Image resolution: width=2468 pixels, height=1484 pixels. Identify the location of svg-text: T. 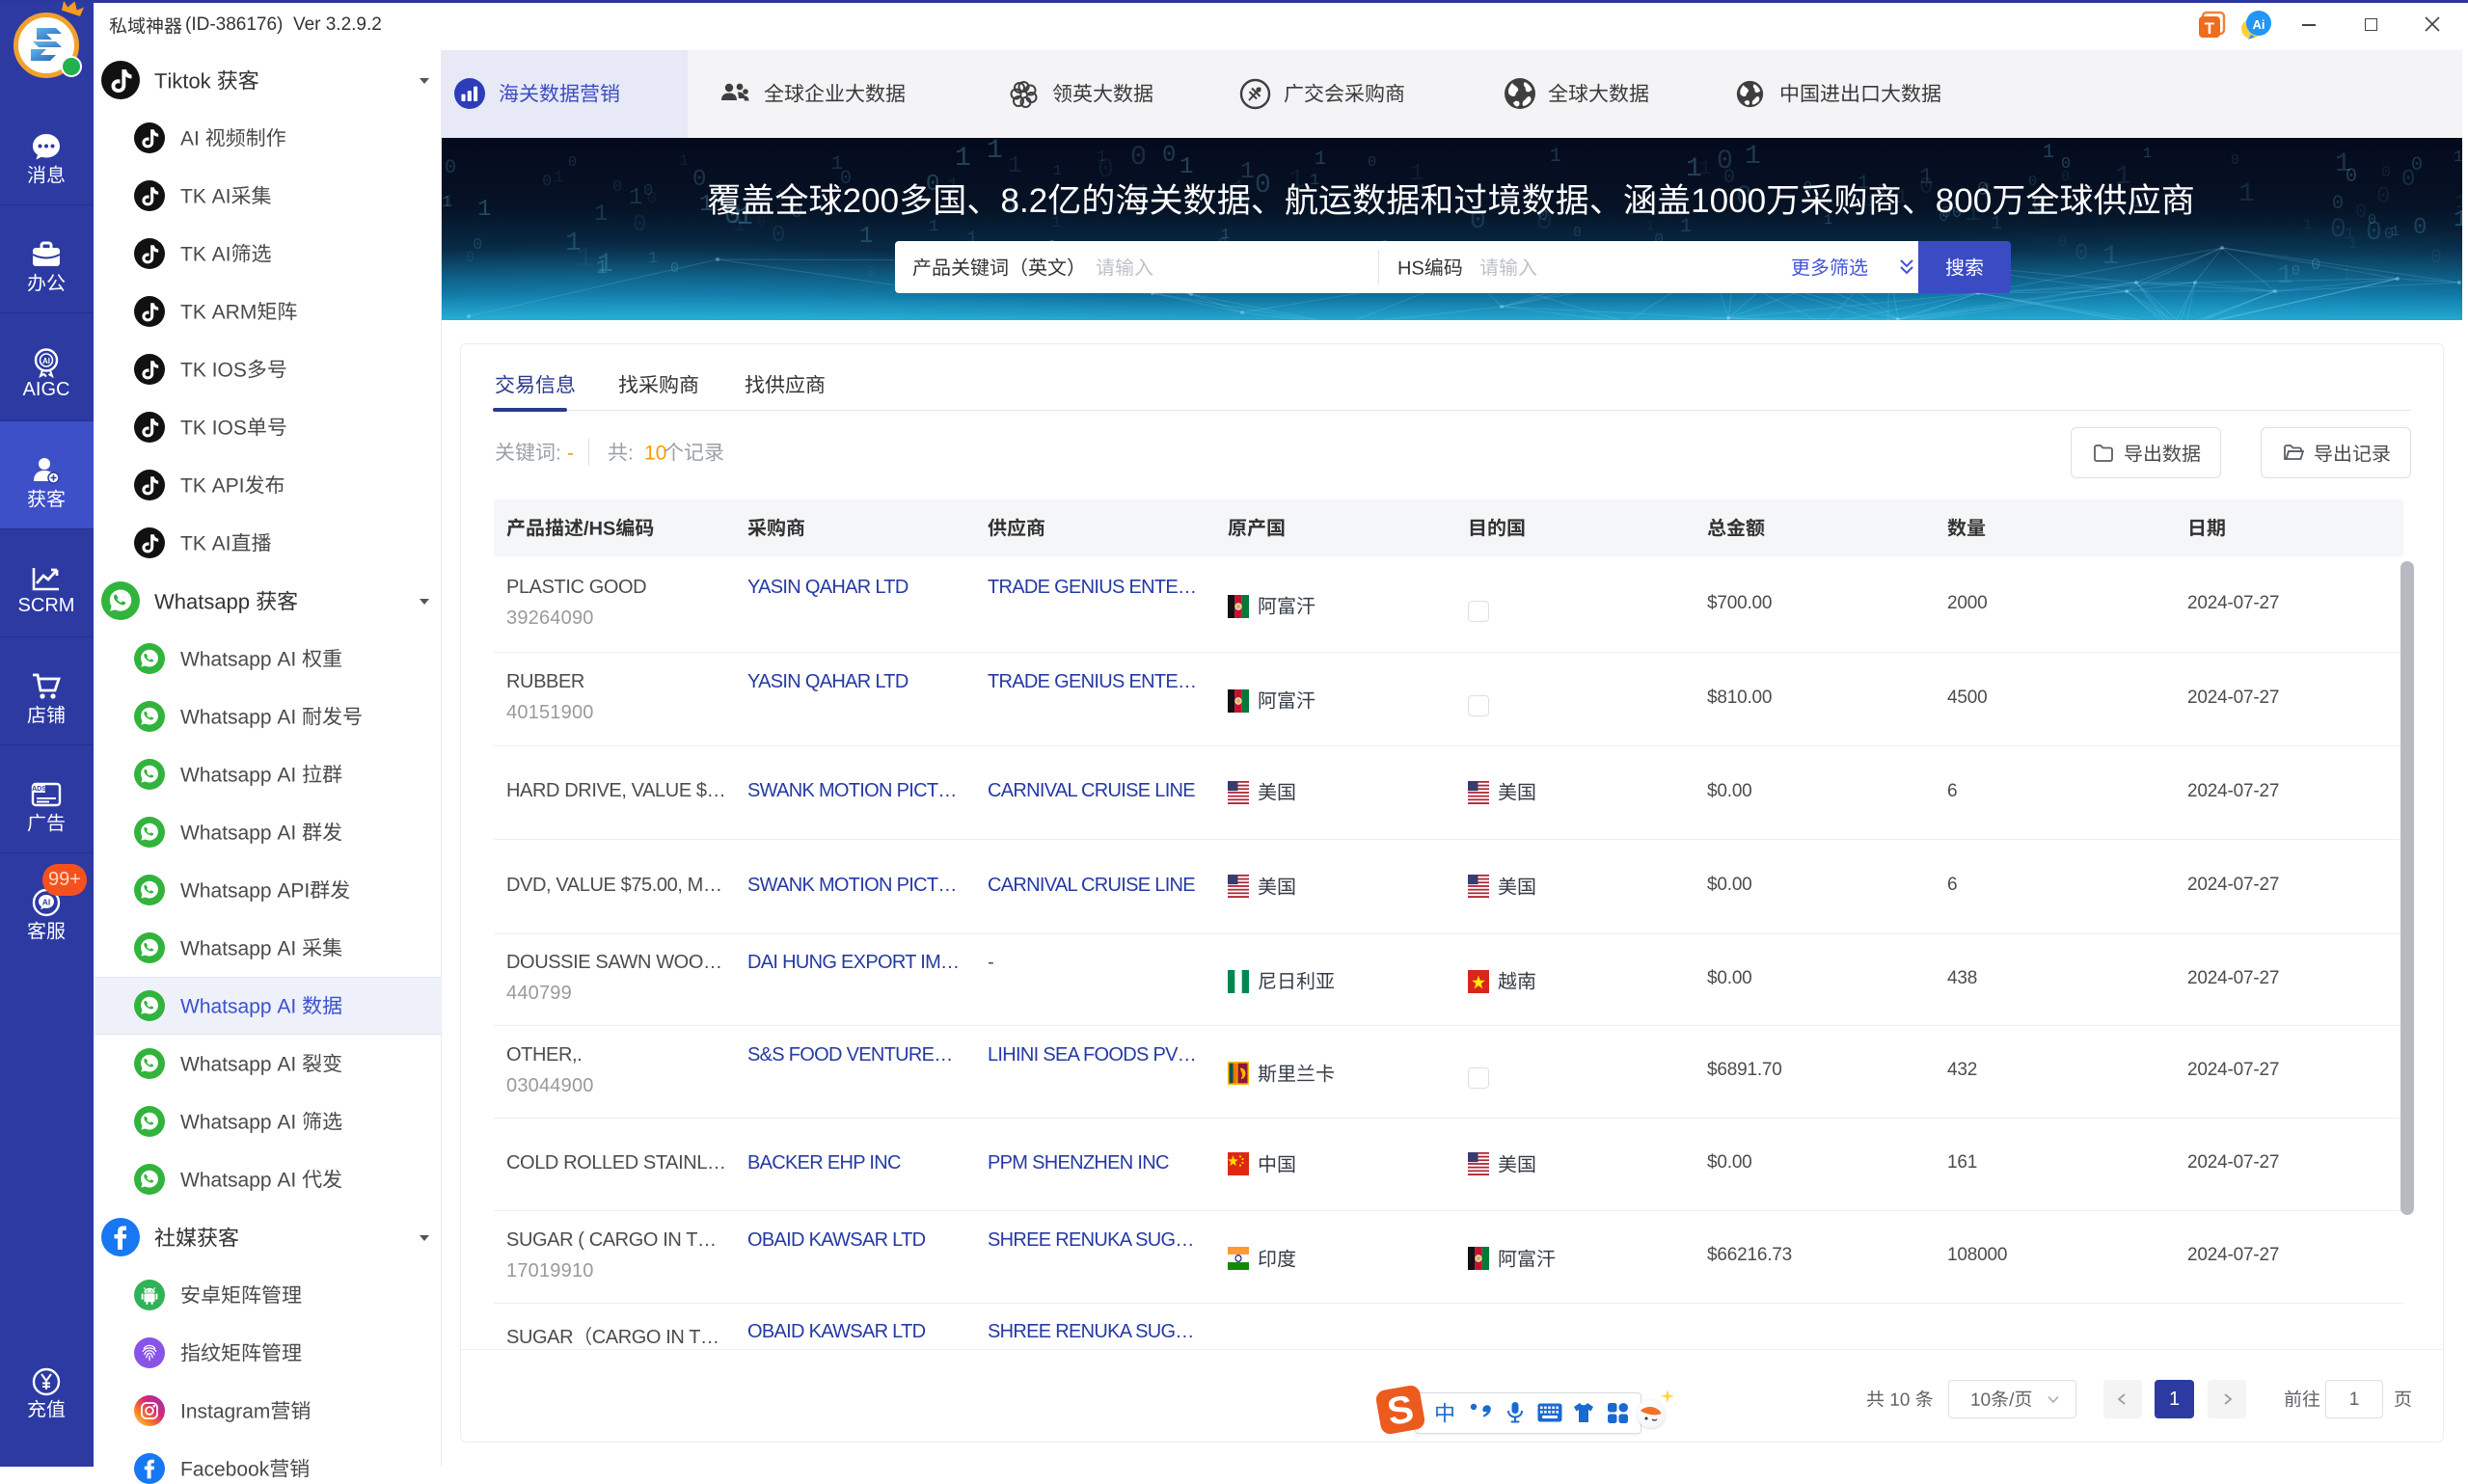
(2210, 28).